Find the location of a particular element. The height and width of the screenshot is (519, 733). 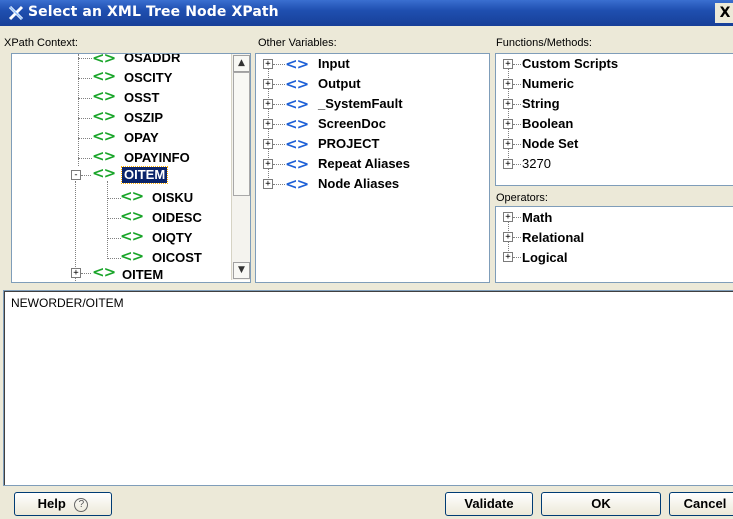

scroll-up-button: ▲ is located at coordinates (241, 63).